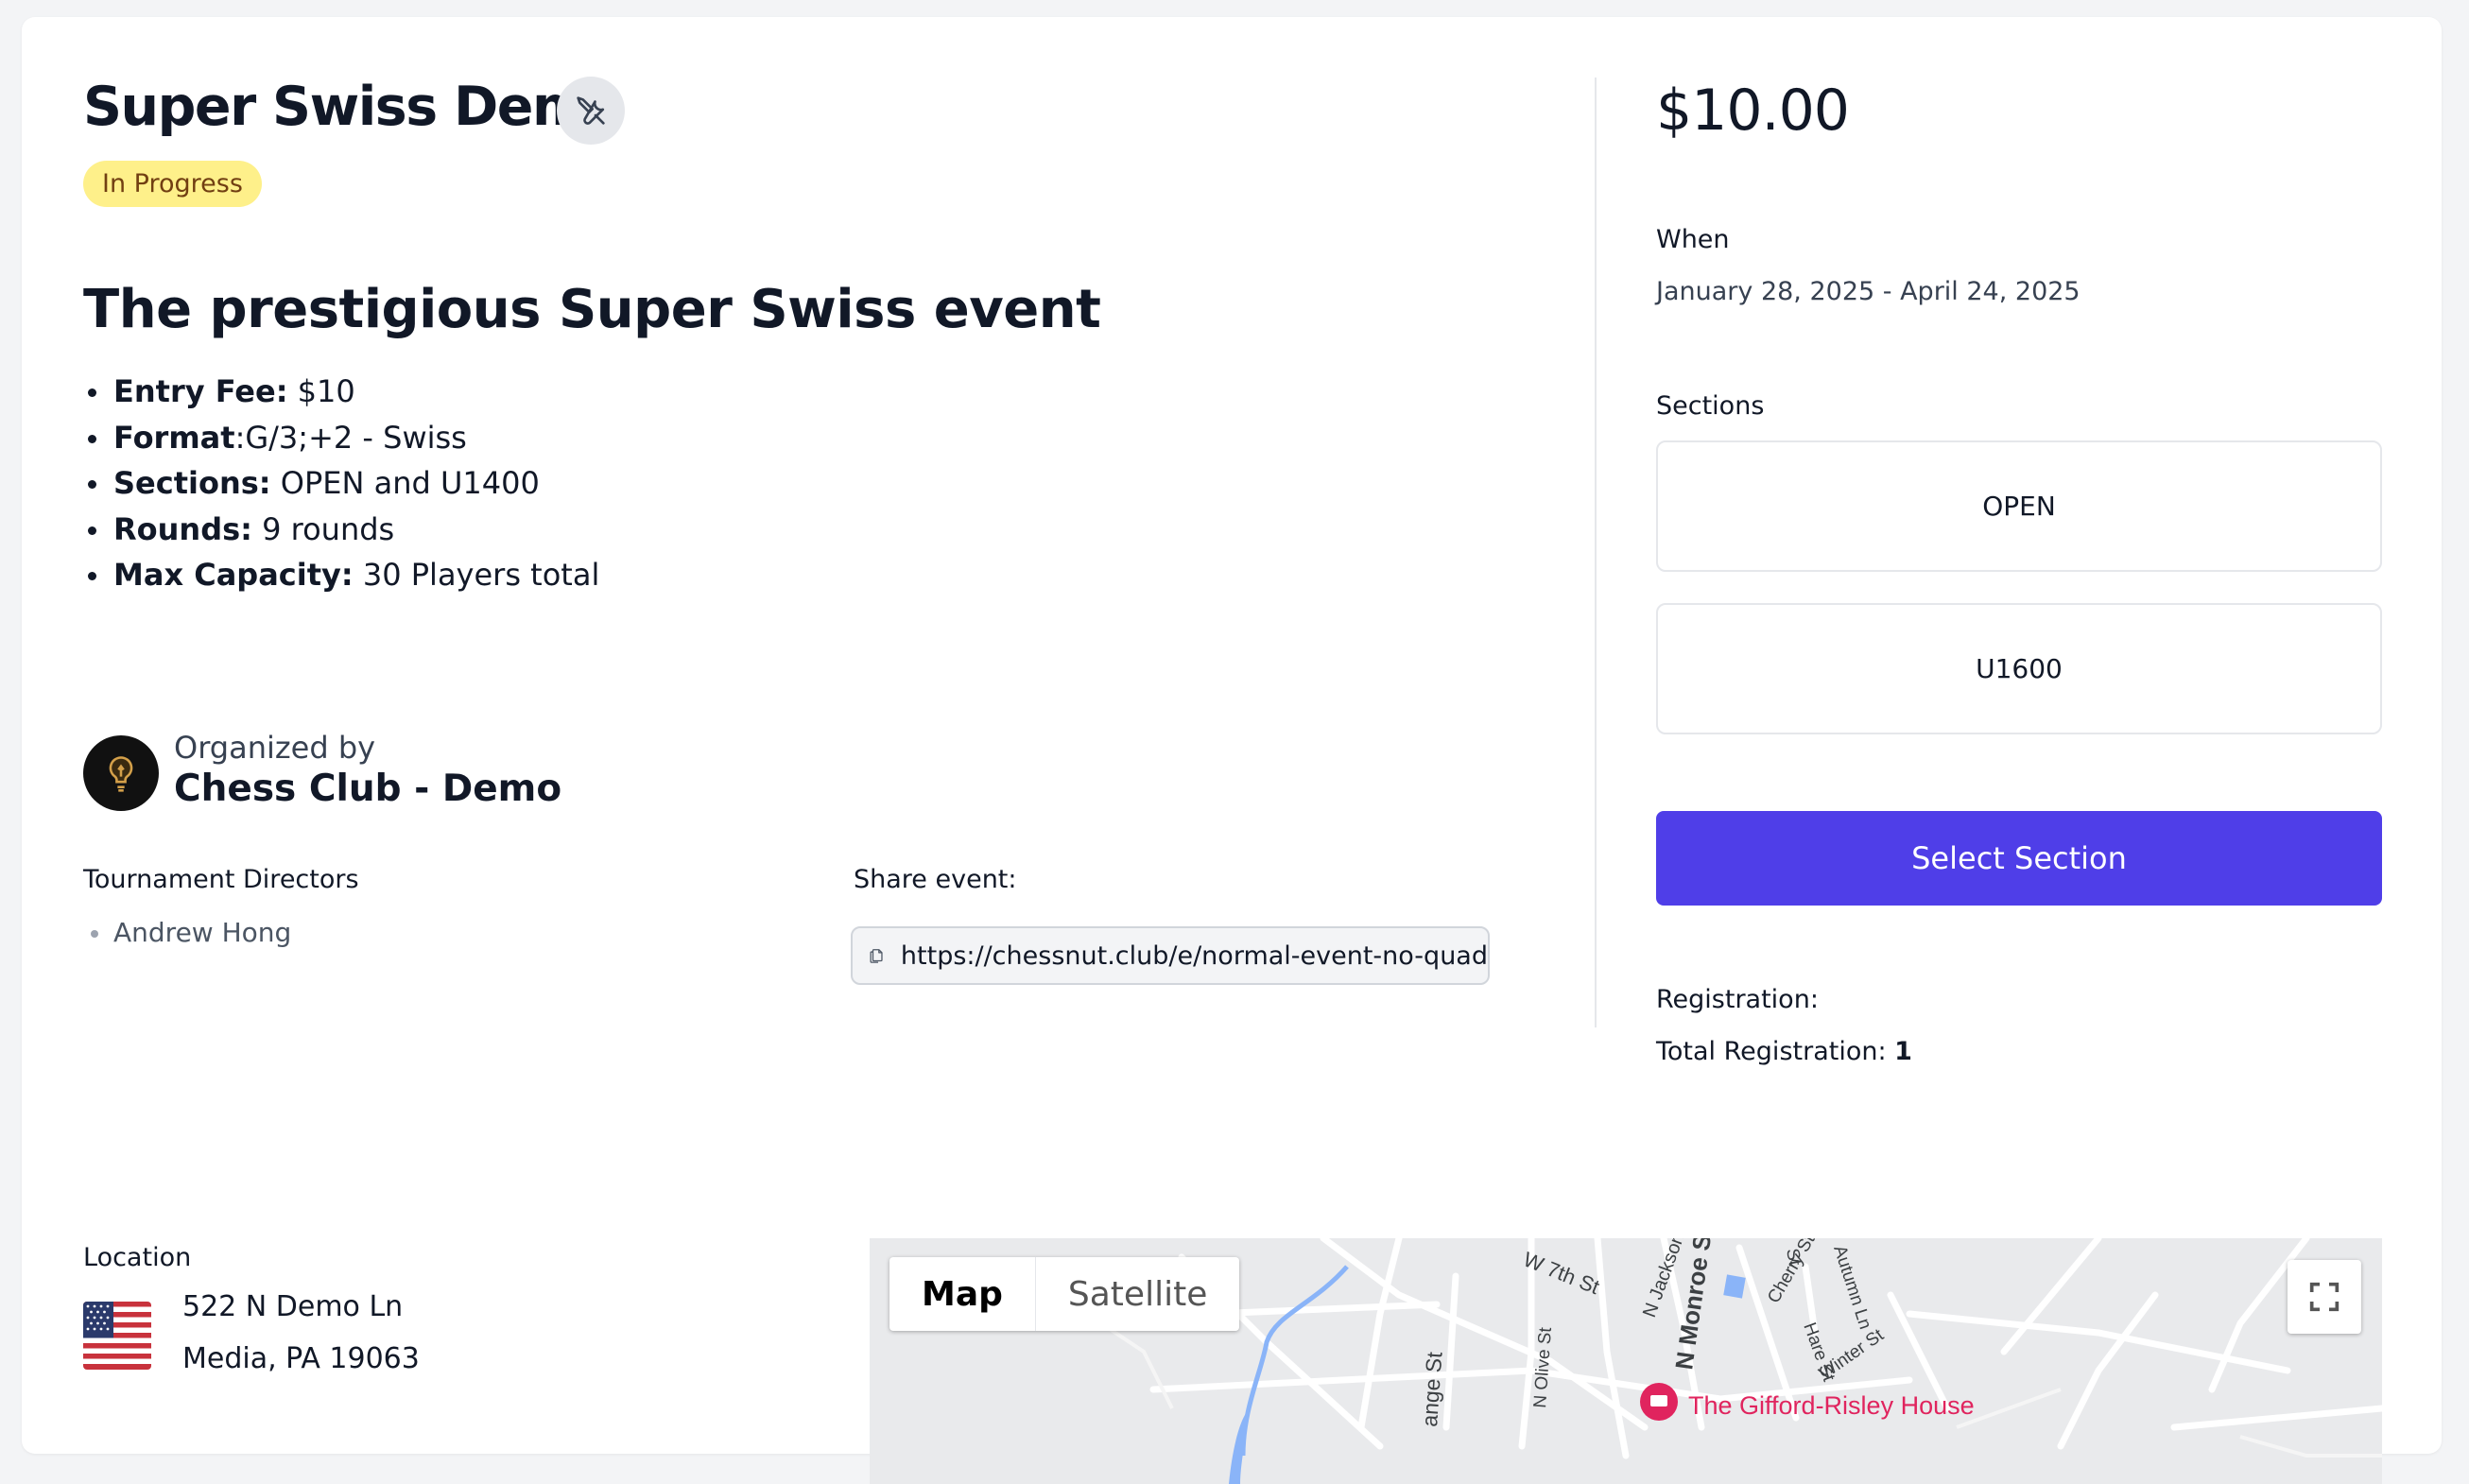  I want to click on detail-value: 9 rounds, so click(323, 528).